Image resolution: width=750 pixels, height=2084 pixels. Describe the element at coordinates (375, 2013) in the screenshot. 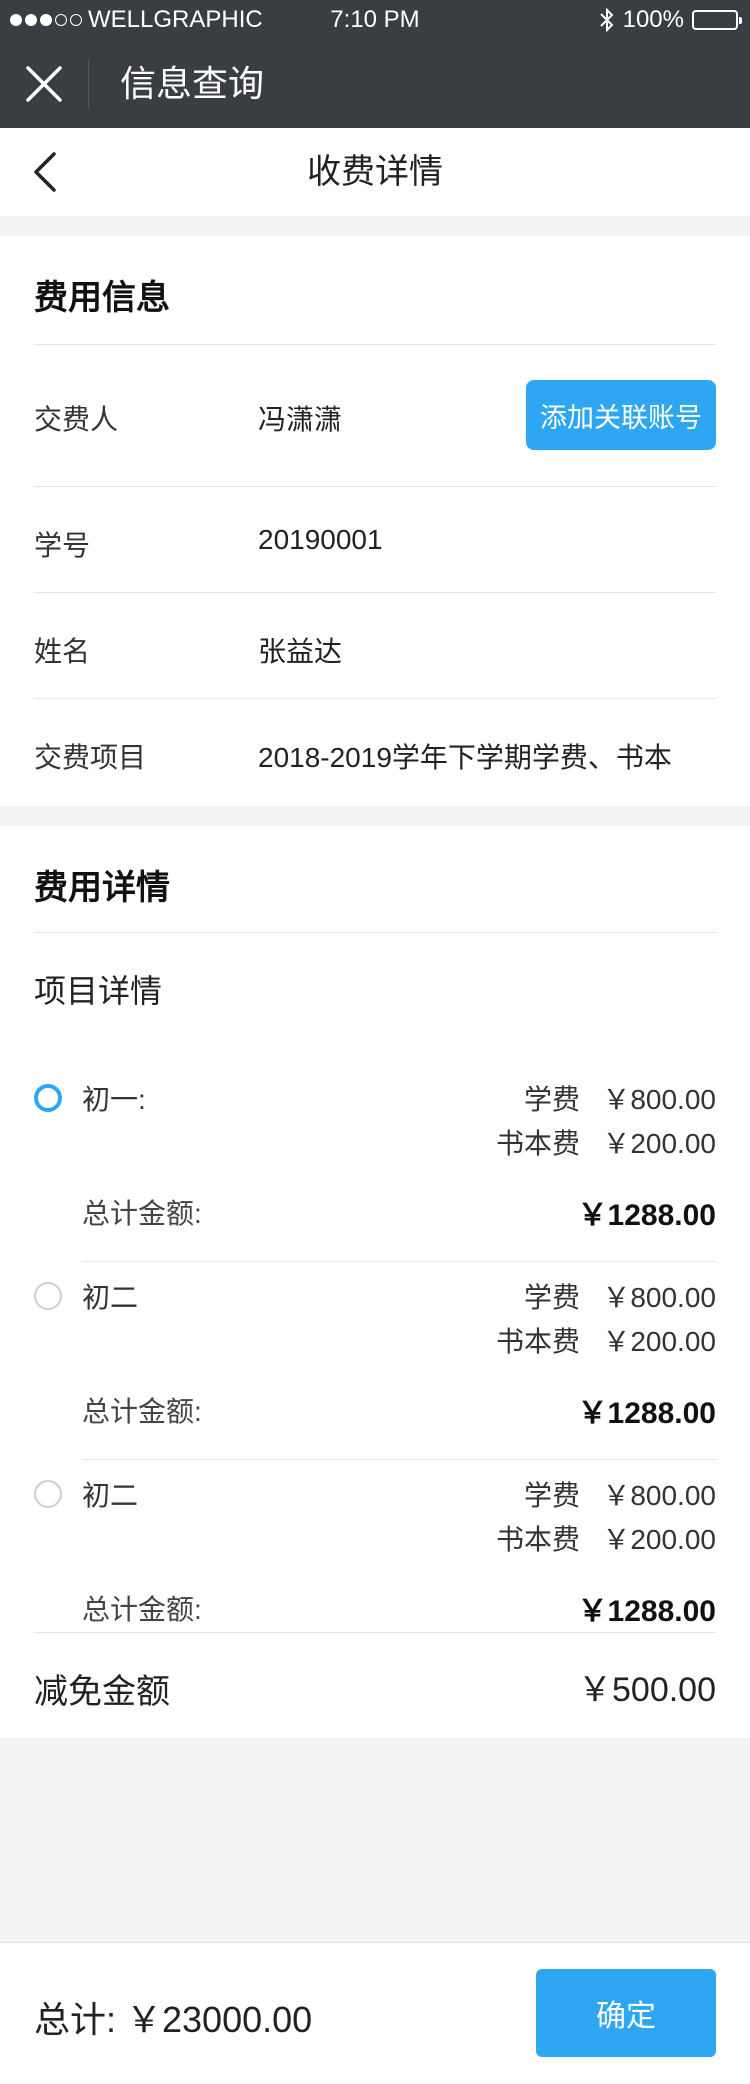

I see `bottom-bar: 总计: ￥23000.00 确定` at that location.